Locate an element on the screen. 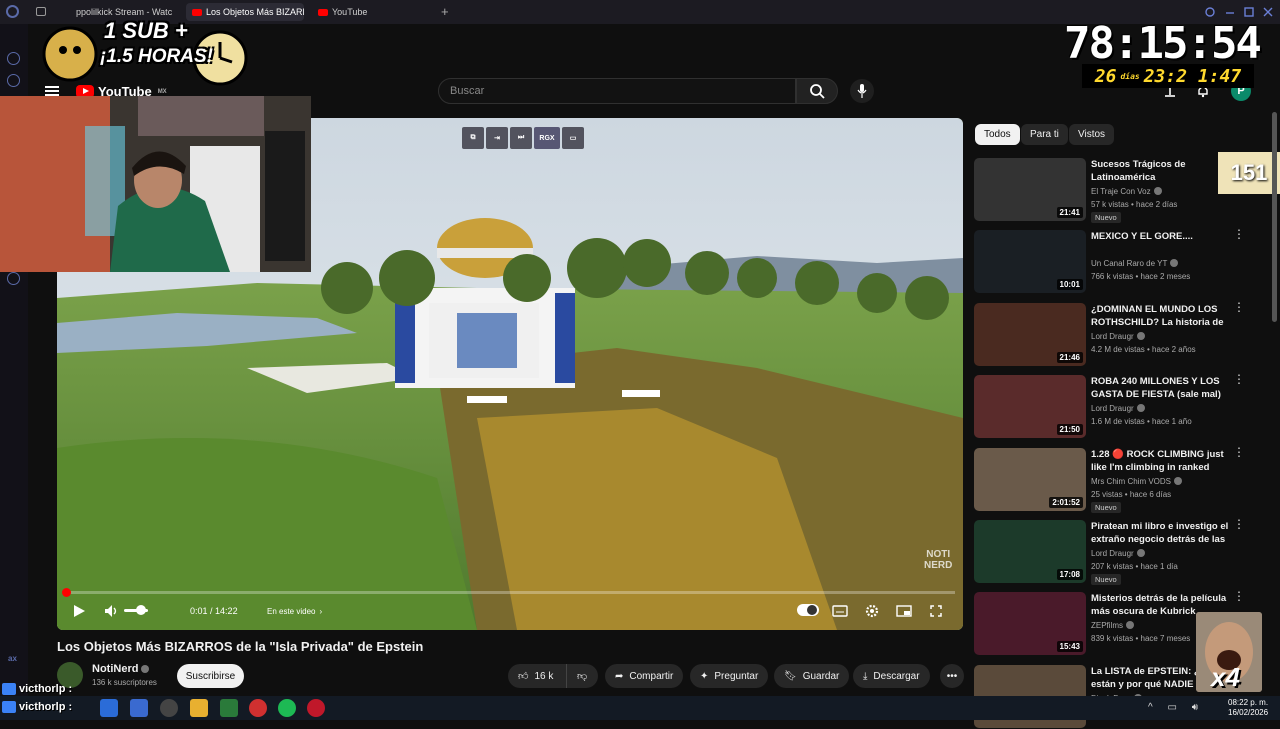 This screenshot has height=729, width=1280. video-thumbnail: 2:01:52 is located at coordinates (1030, 479).